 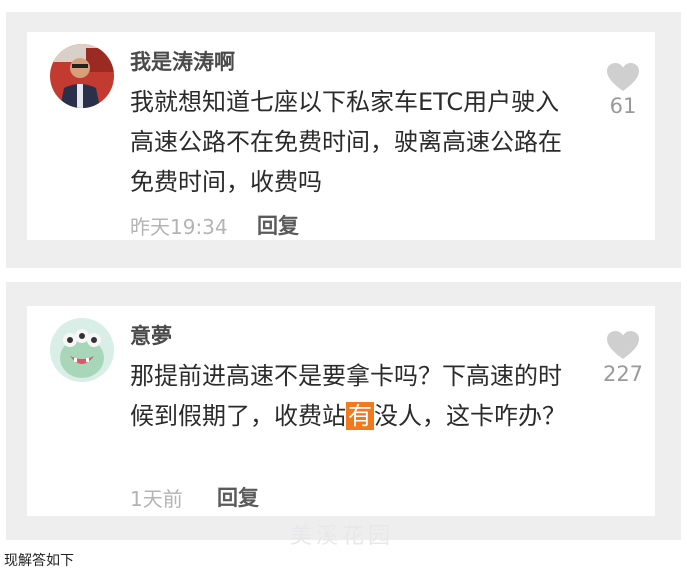 I want to click on highlighted-char: 有, so click(x=360, y=416).